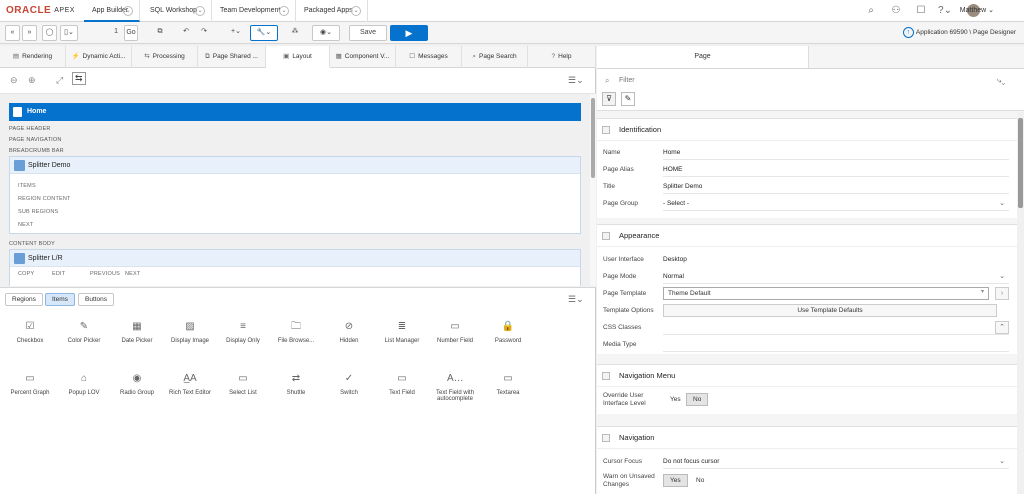 The height and width of the screenshot is (494, 1024). What do you see at coordinates (165, 57) in the screenshot?
I see `tab-processing: ⇆ Processing` at bounding box center [165, 57].